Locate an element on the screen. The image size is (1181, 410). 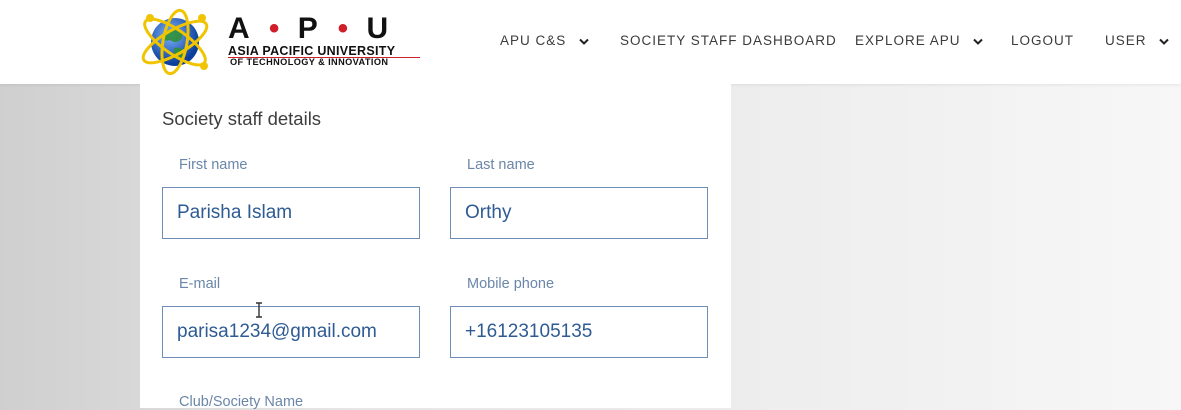
brand-letter-a: A is located at coordinates (238, 28).